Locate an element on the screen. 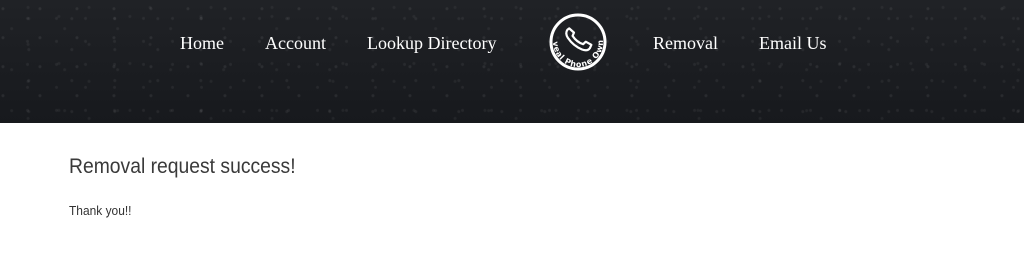 The width and height of the screenshot is (1024, 253). nav-home-link: Home is located at coordinates (202, 43).